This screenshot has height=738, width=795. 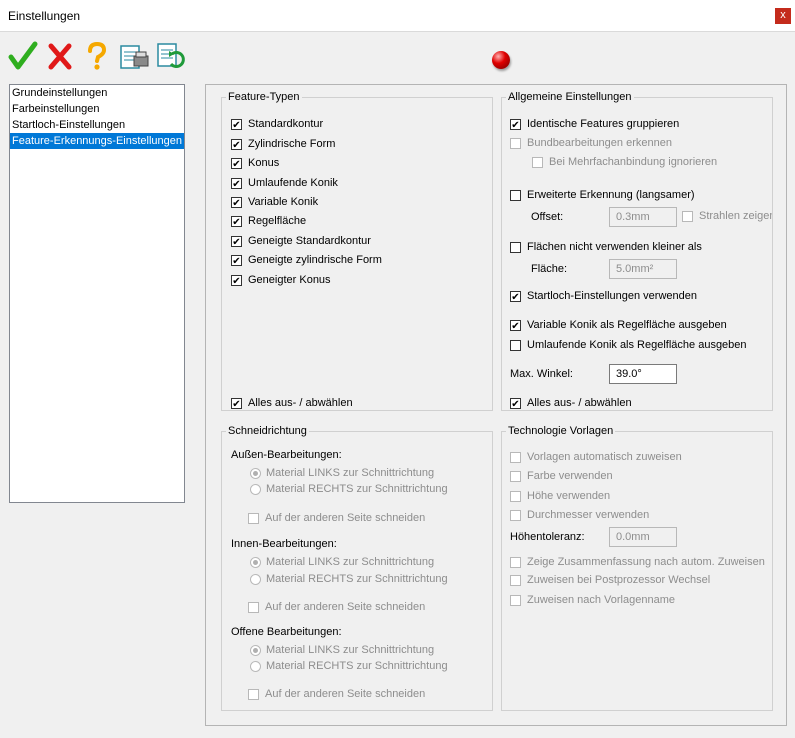 What do you see at coordinates (547, 537) in the screenshot?
I see `height-tolerance-label: Höhentoleranz:` at bounding box center [547, 537].